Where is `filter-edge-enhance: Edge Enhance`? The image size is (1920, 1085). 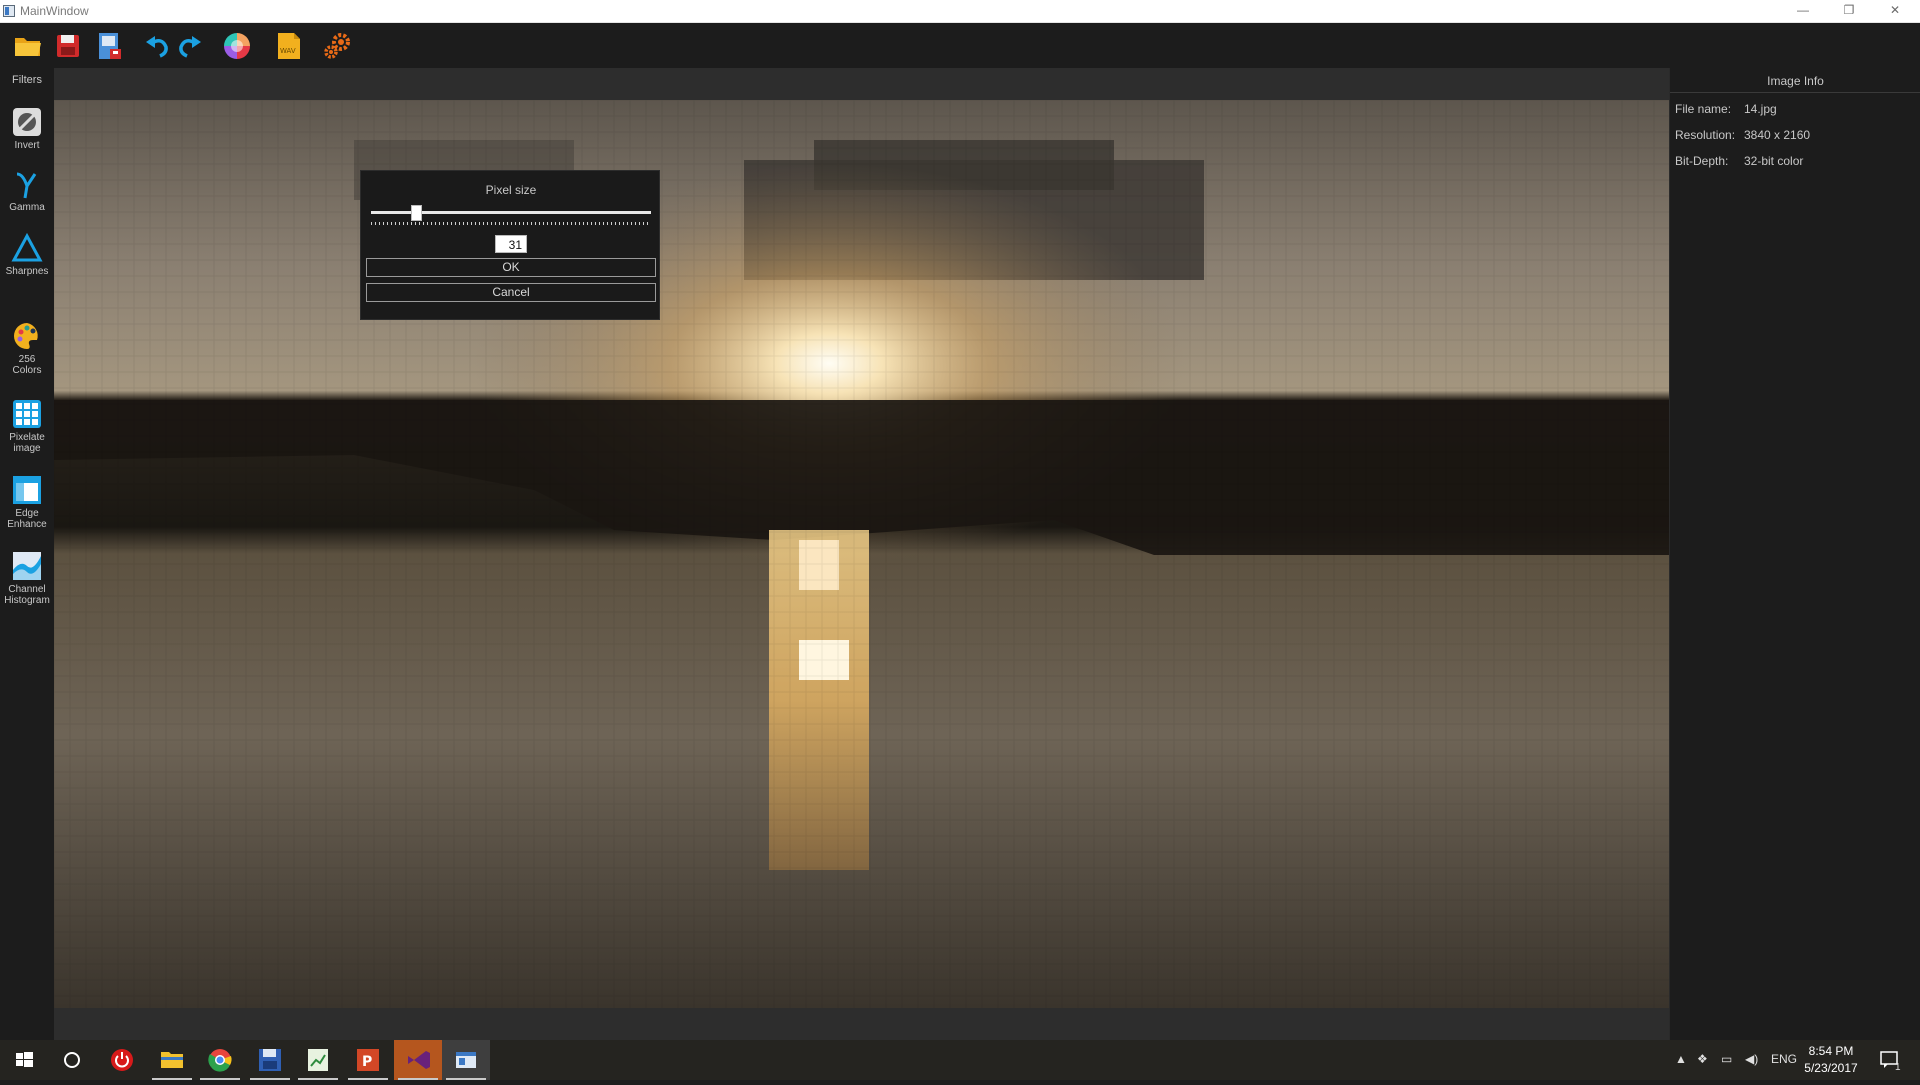
filter-edge-enhance: Edge Enhance is located at coordinates (27, 491).